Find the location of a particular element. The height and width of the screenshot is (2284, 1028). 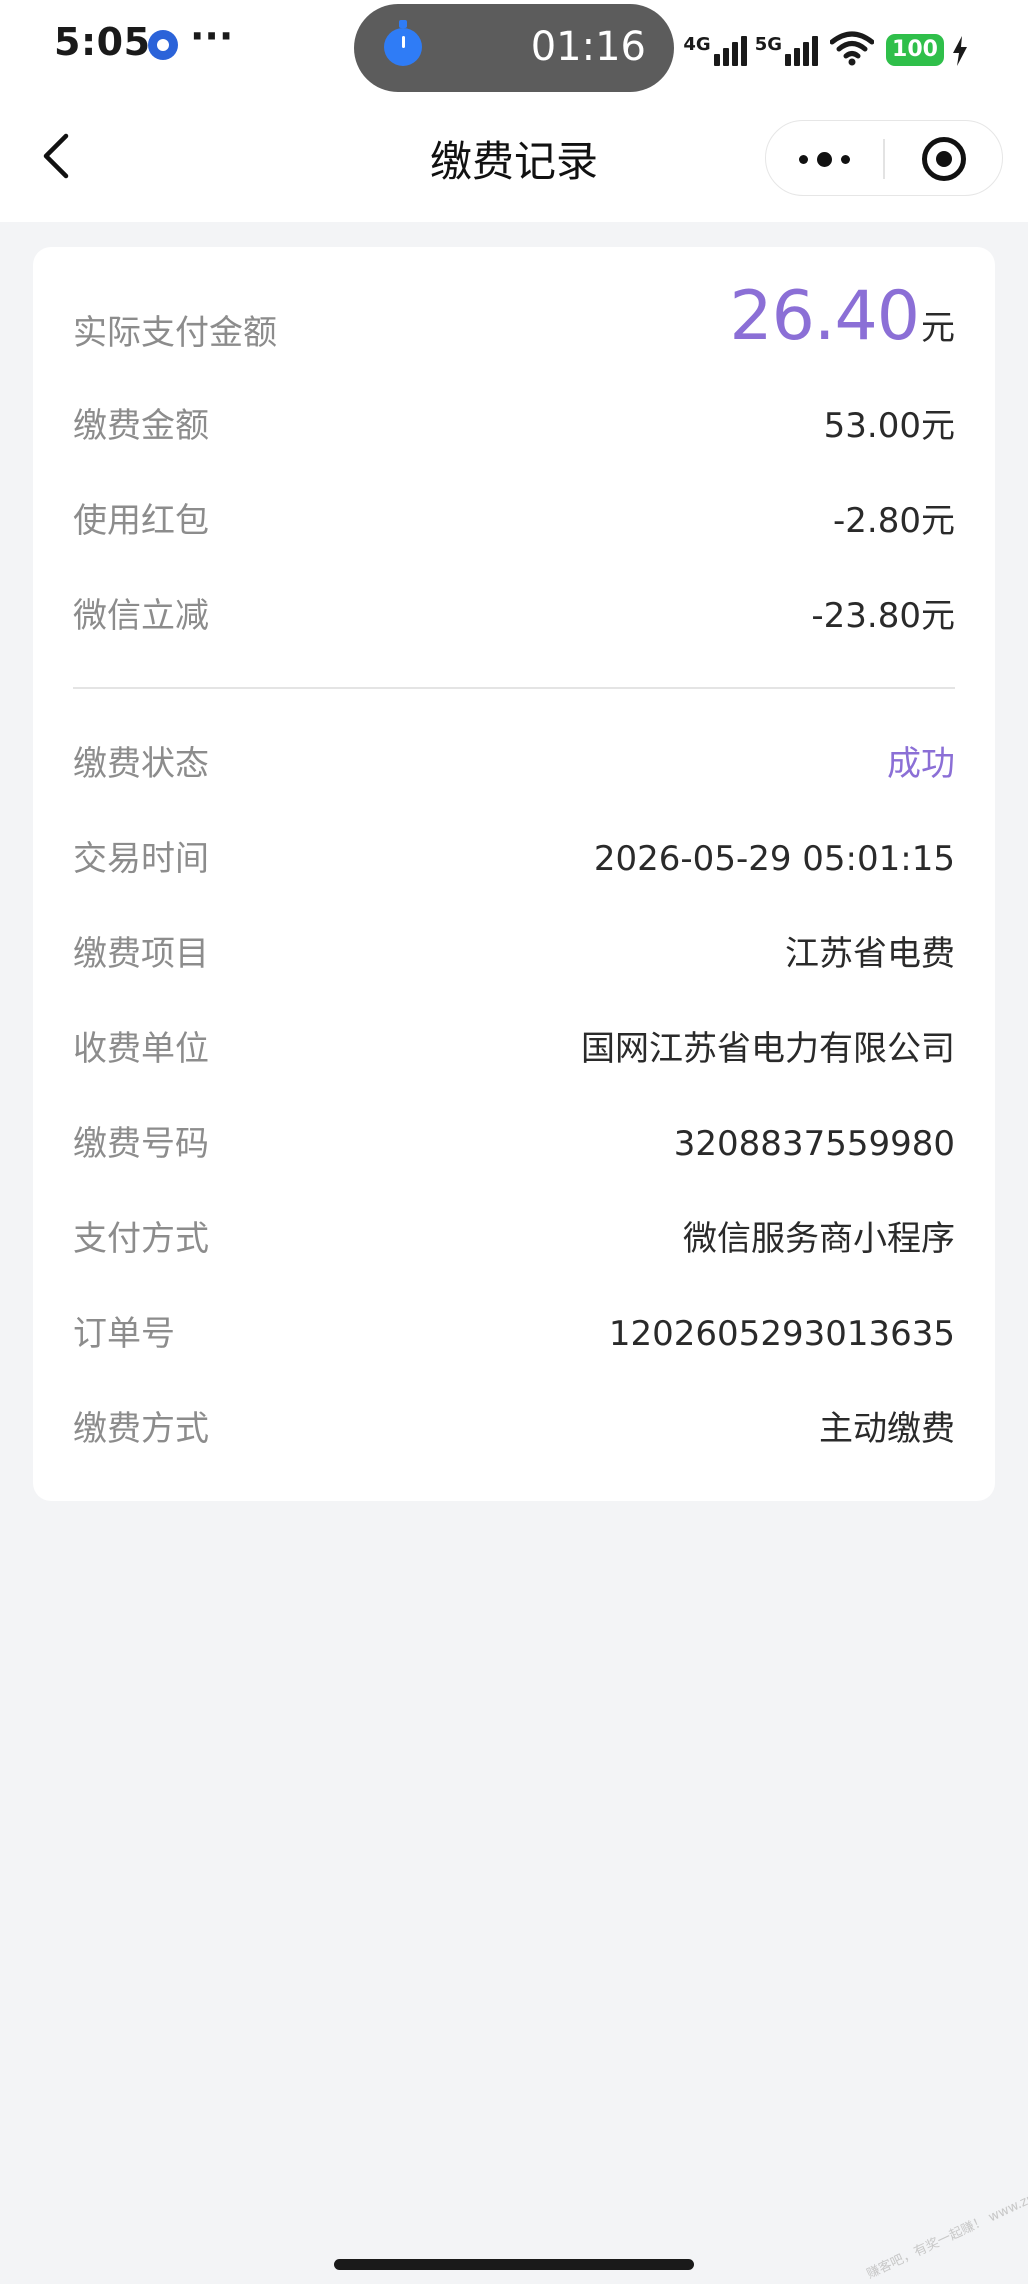

wechat-discount-row: 微信立减 -23.80元 is located at coordinates (514, 616).